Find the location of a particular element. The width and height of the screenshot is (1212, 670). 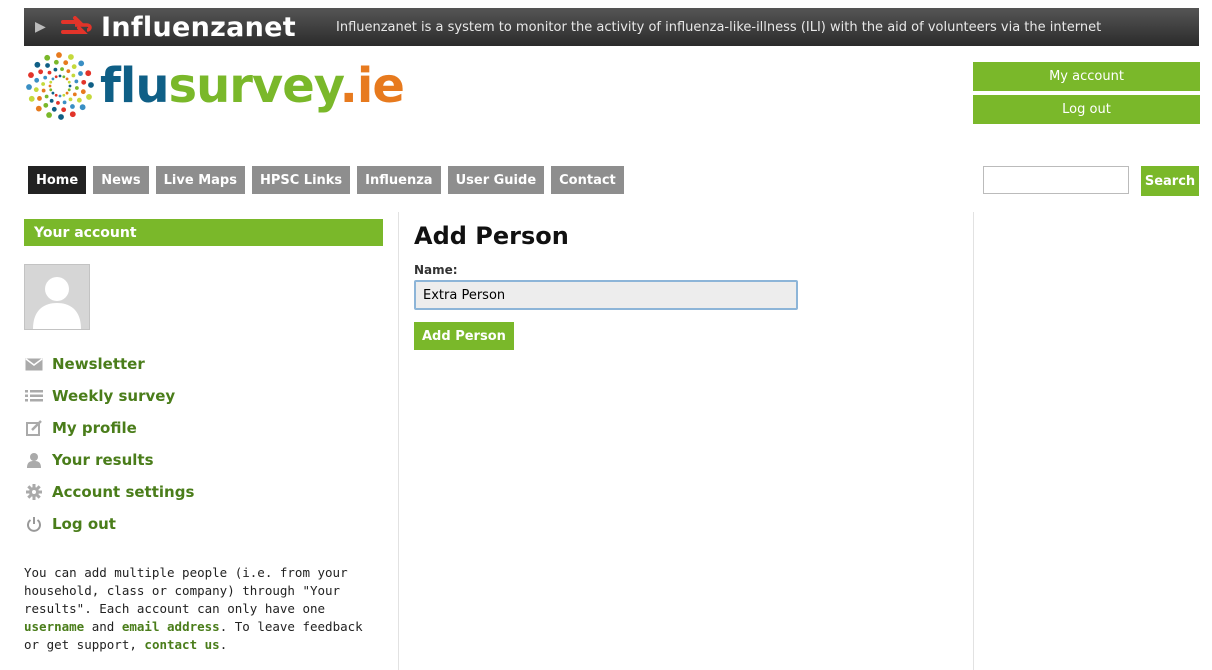

nav-hpsc-links: HPSC Links is located at coordinates (301, 180).